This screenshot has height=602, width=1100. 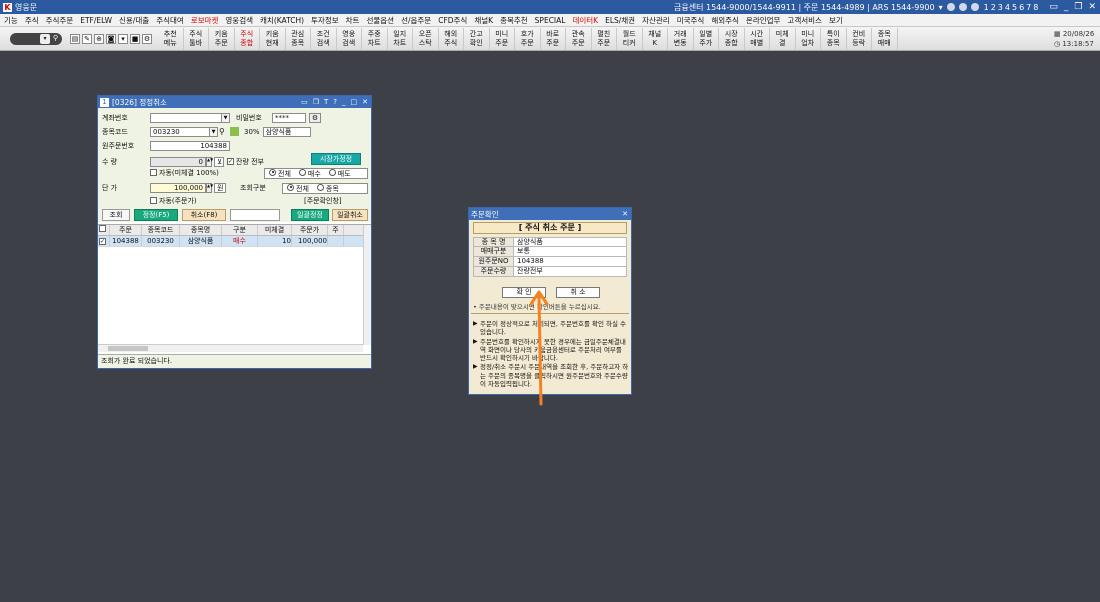 What do you see at coordinates (367, 285) in the screenshot?
I see `vertical-scrollbar` at bounding box center [367, 285].